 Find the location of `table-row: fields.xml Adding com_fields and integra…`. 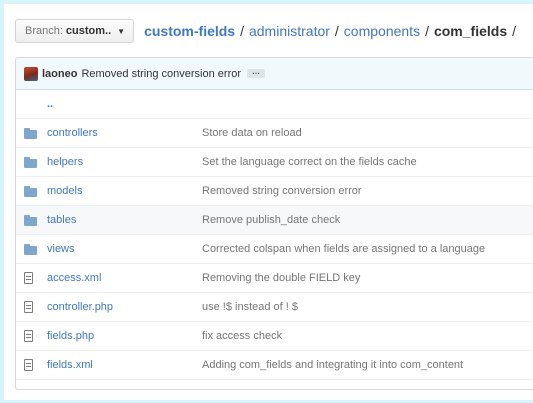

table-row: fields.xml Adding com_fields and integra… is located at coordinates (274, 365).